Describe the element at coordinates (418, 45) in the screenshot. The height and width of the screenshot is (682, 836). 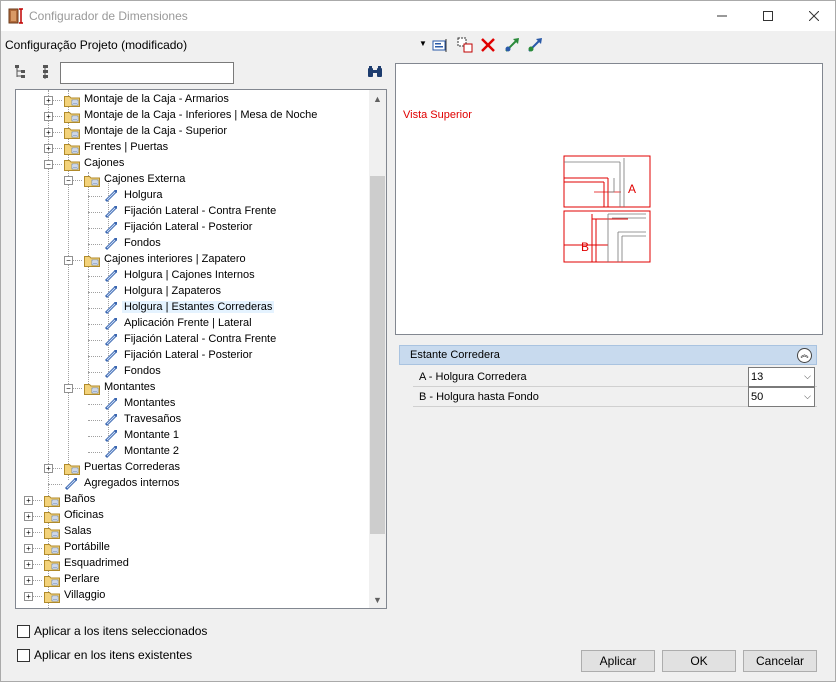
I see `project-toolbar: Configuração Projeto (modificado) ▼` at that location.